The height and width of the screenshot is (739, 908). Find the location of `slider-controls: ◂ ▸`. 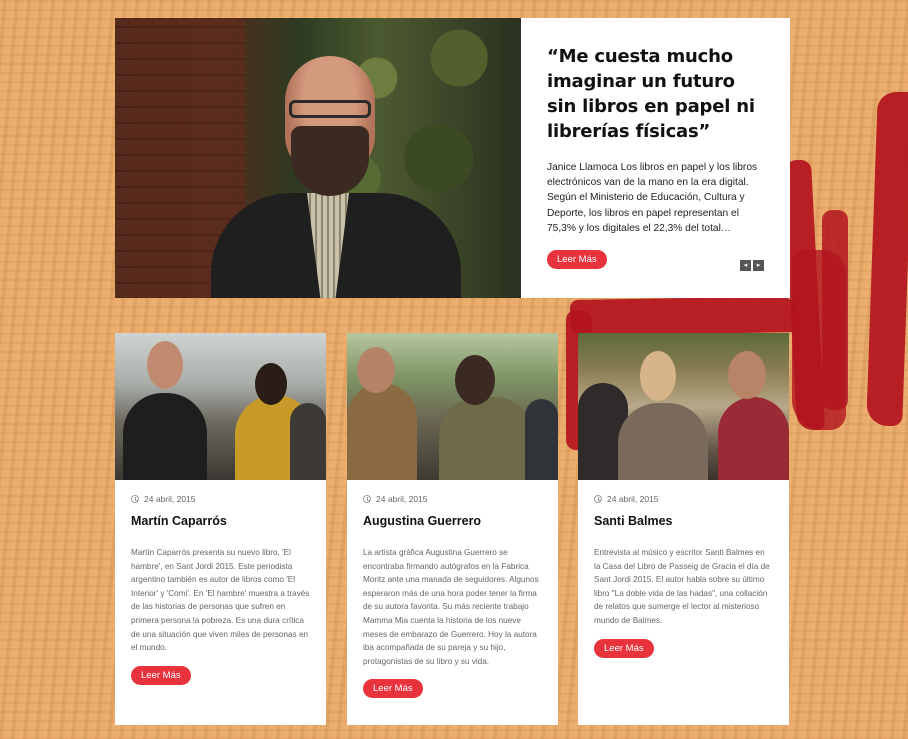

slider-controls: ◂ ▸ is located at coordinates (752, 265).